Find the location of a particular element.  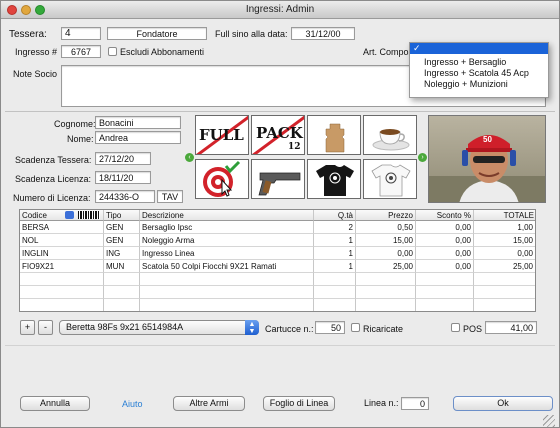

col-tipo-header: Tipo is located at coordinates (122, 215).